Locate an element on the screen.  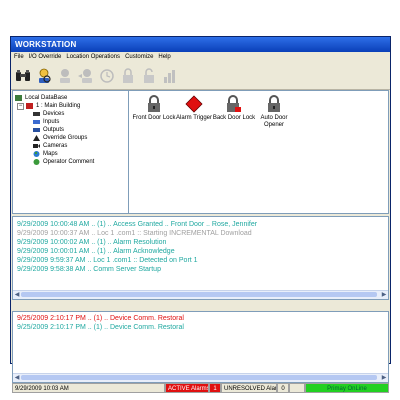
lock-open-button is located at coordinates (149, 76).